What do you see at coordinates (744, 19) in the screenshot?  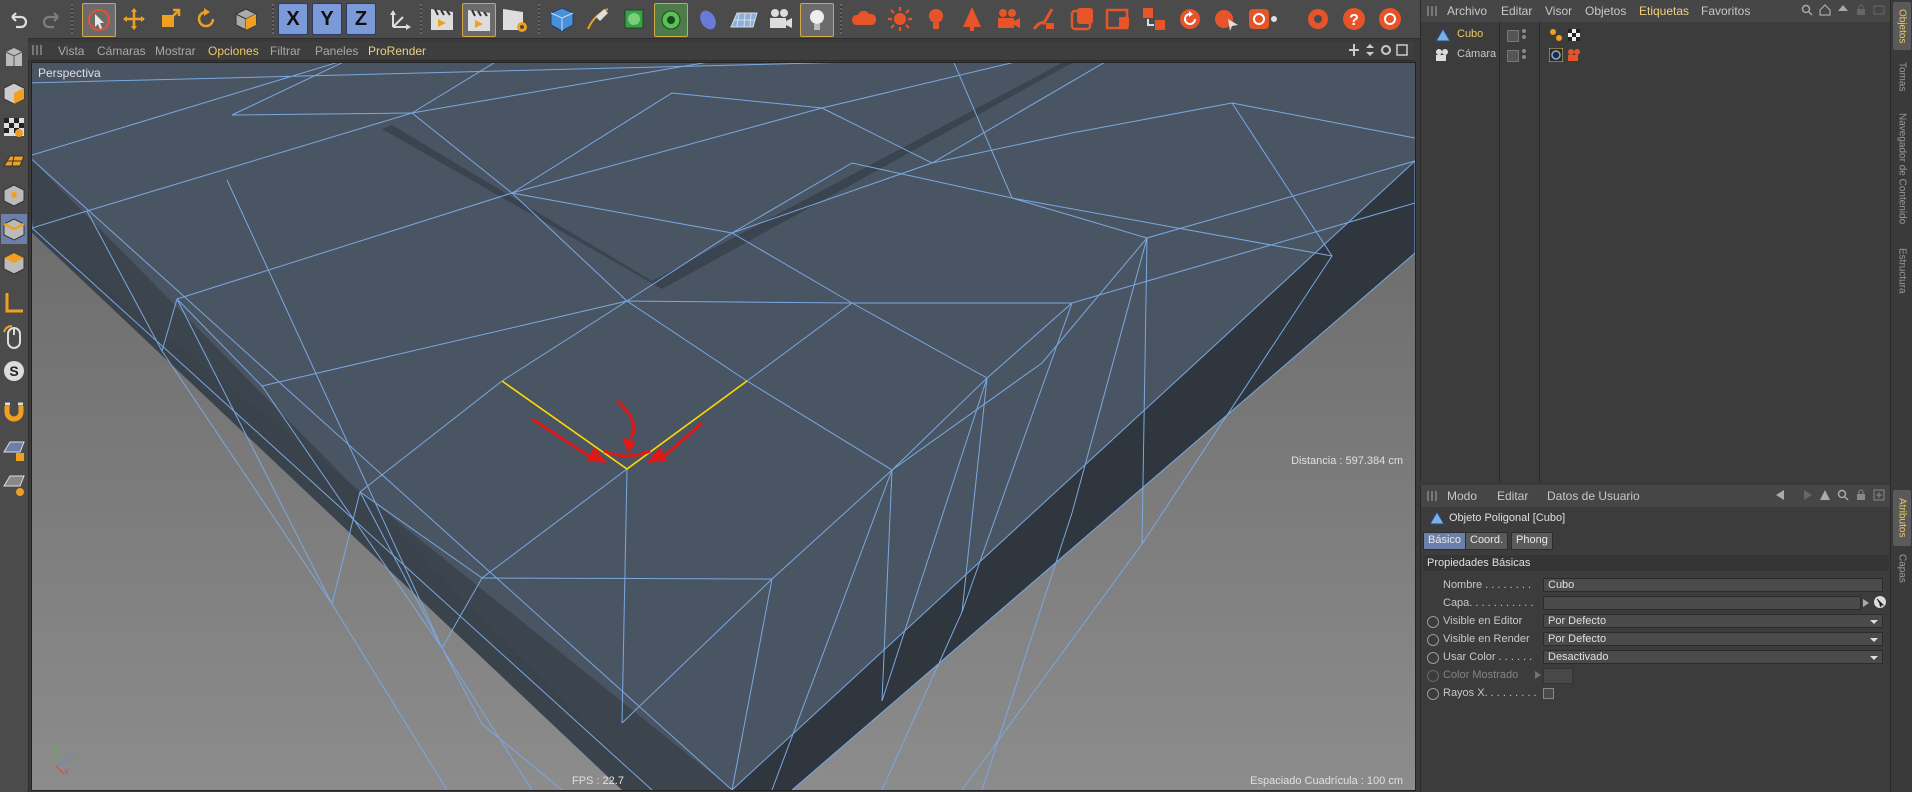 I see `floor-object-button` at bounding box center [744, 19].